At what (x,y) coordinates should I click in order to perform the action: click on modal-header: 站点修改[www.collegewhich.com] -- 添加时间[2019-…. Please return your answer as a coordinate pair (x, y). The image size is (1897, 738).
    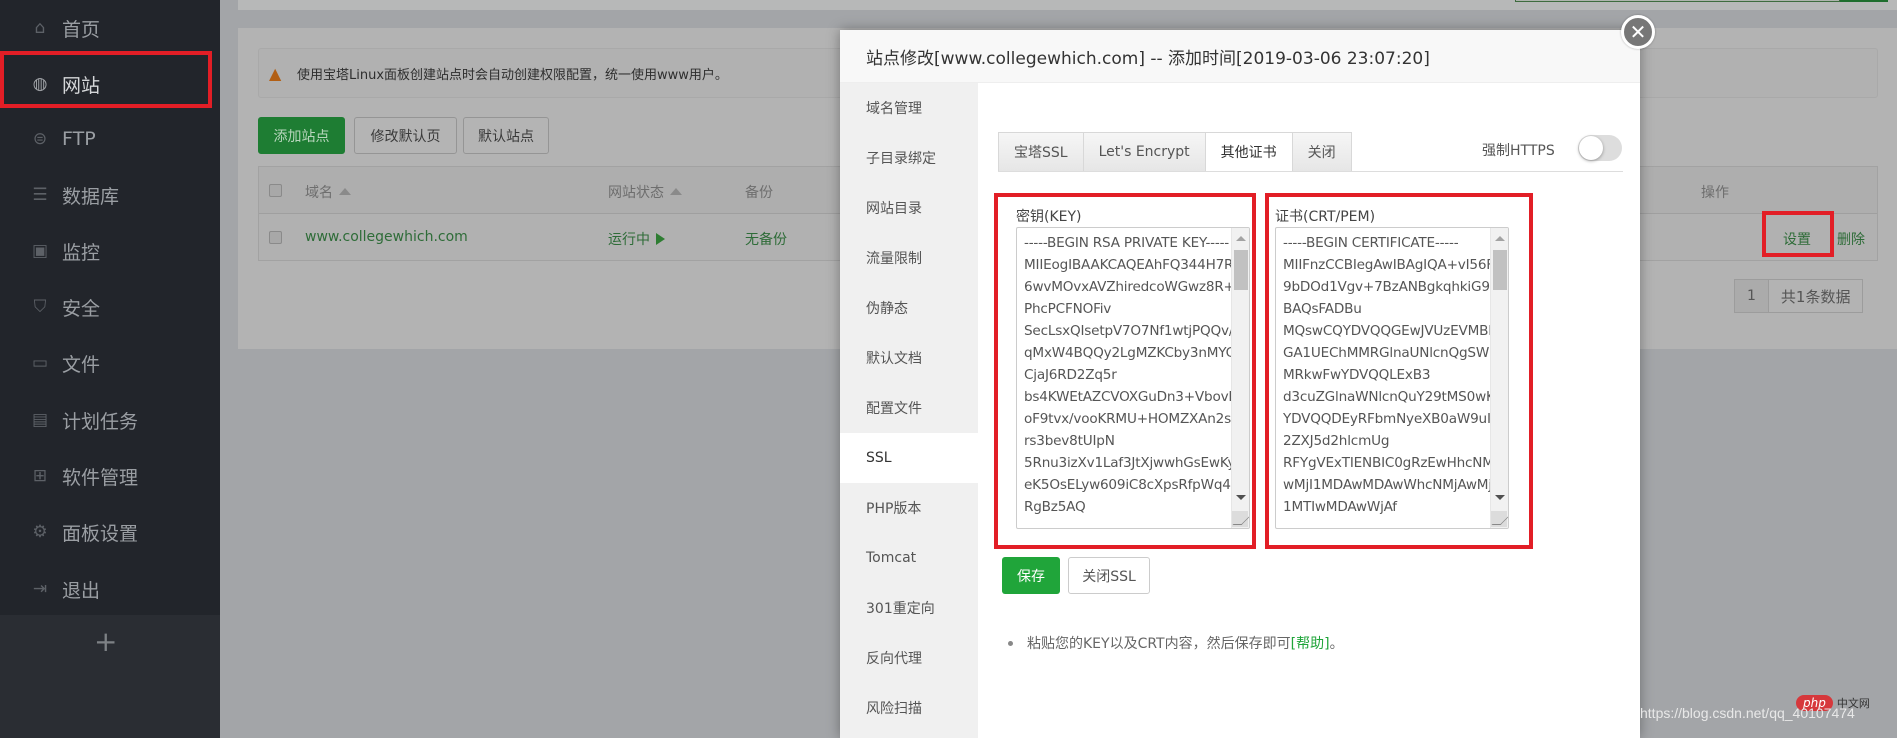
    Looking at the image, I should click on (1240, 56).